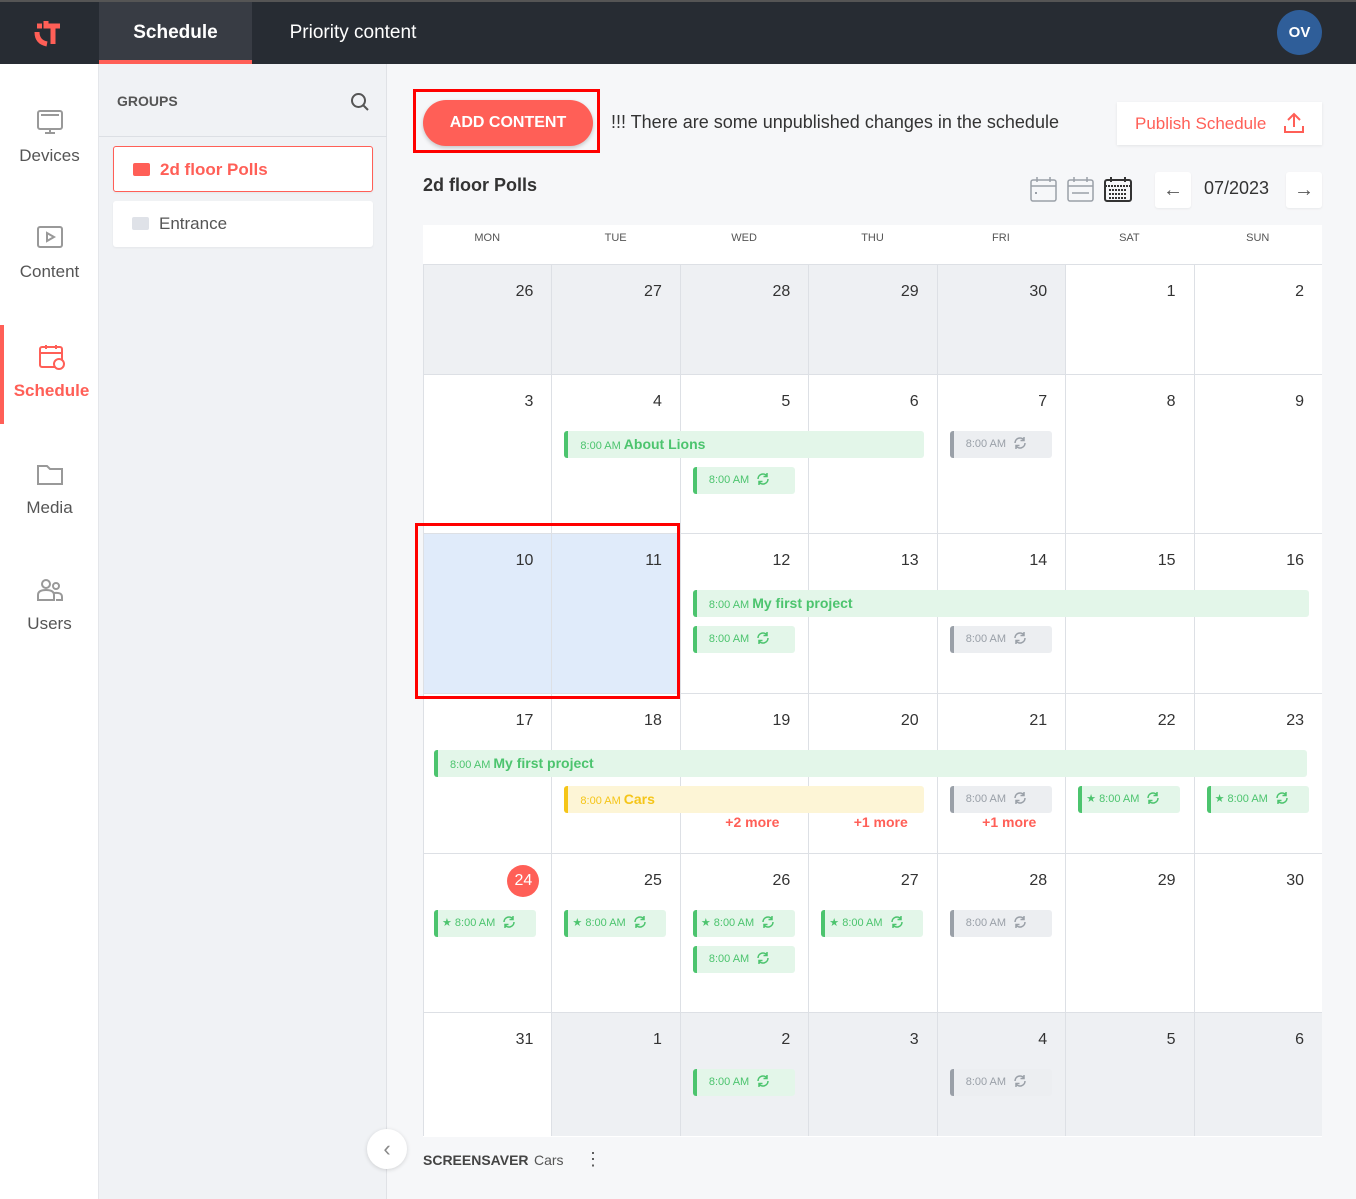 The image size is (1356, 1199). What do you see at coordinates (781, 720) in the screenshot?
I see `day-number: 19` at bounding box center [781, 720].